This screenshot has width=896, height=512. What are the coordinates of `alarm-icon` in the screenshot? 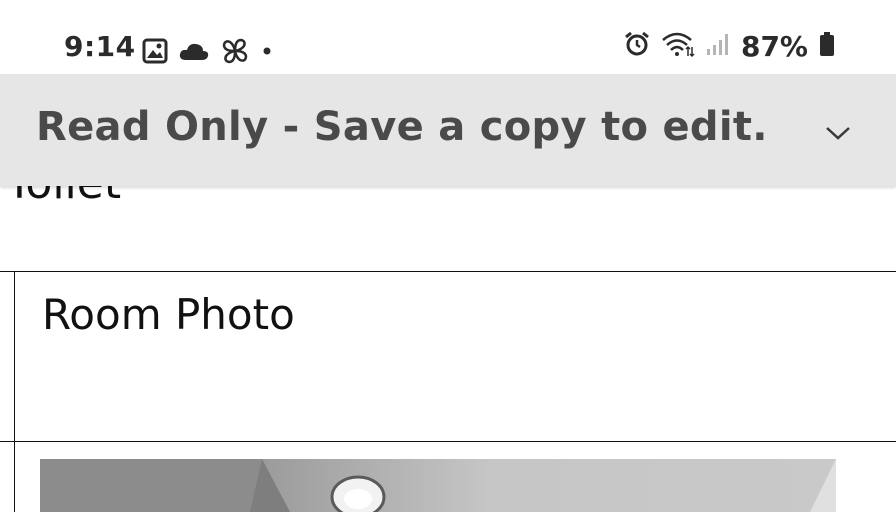 It's located at (637, 46).